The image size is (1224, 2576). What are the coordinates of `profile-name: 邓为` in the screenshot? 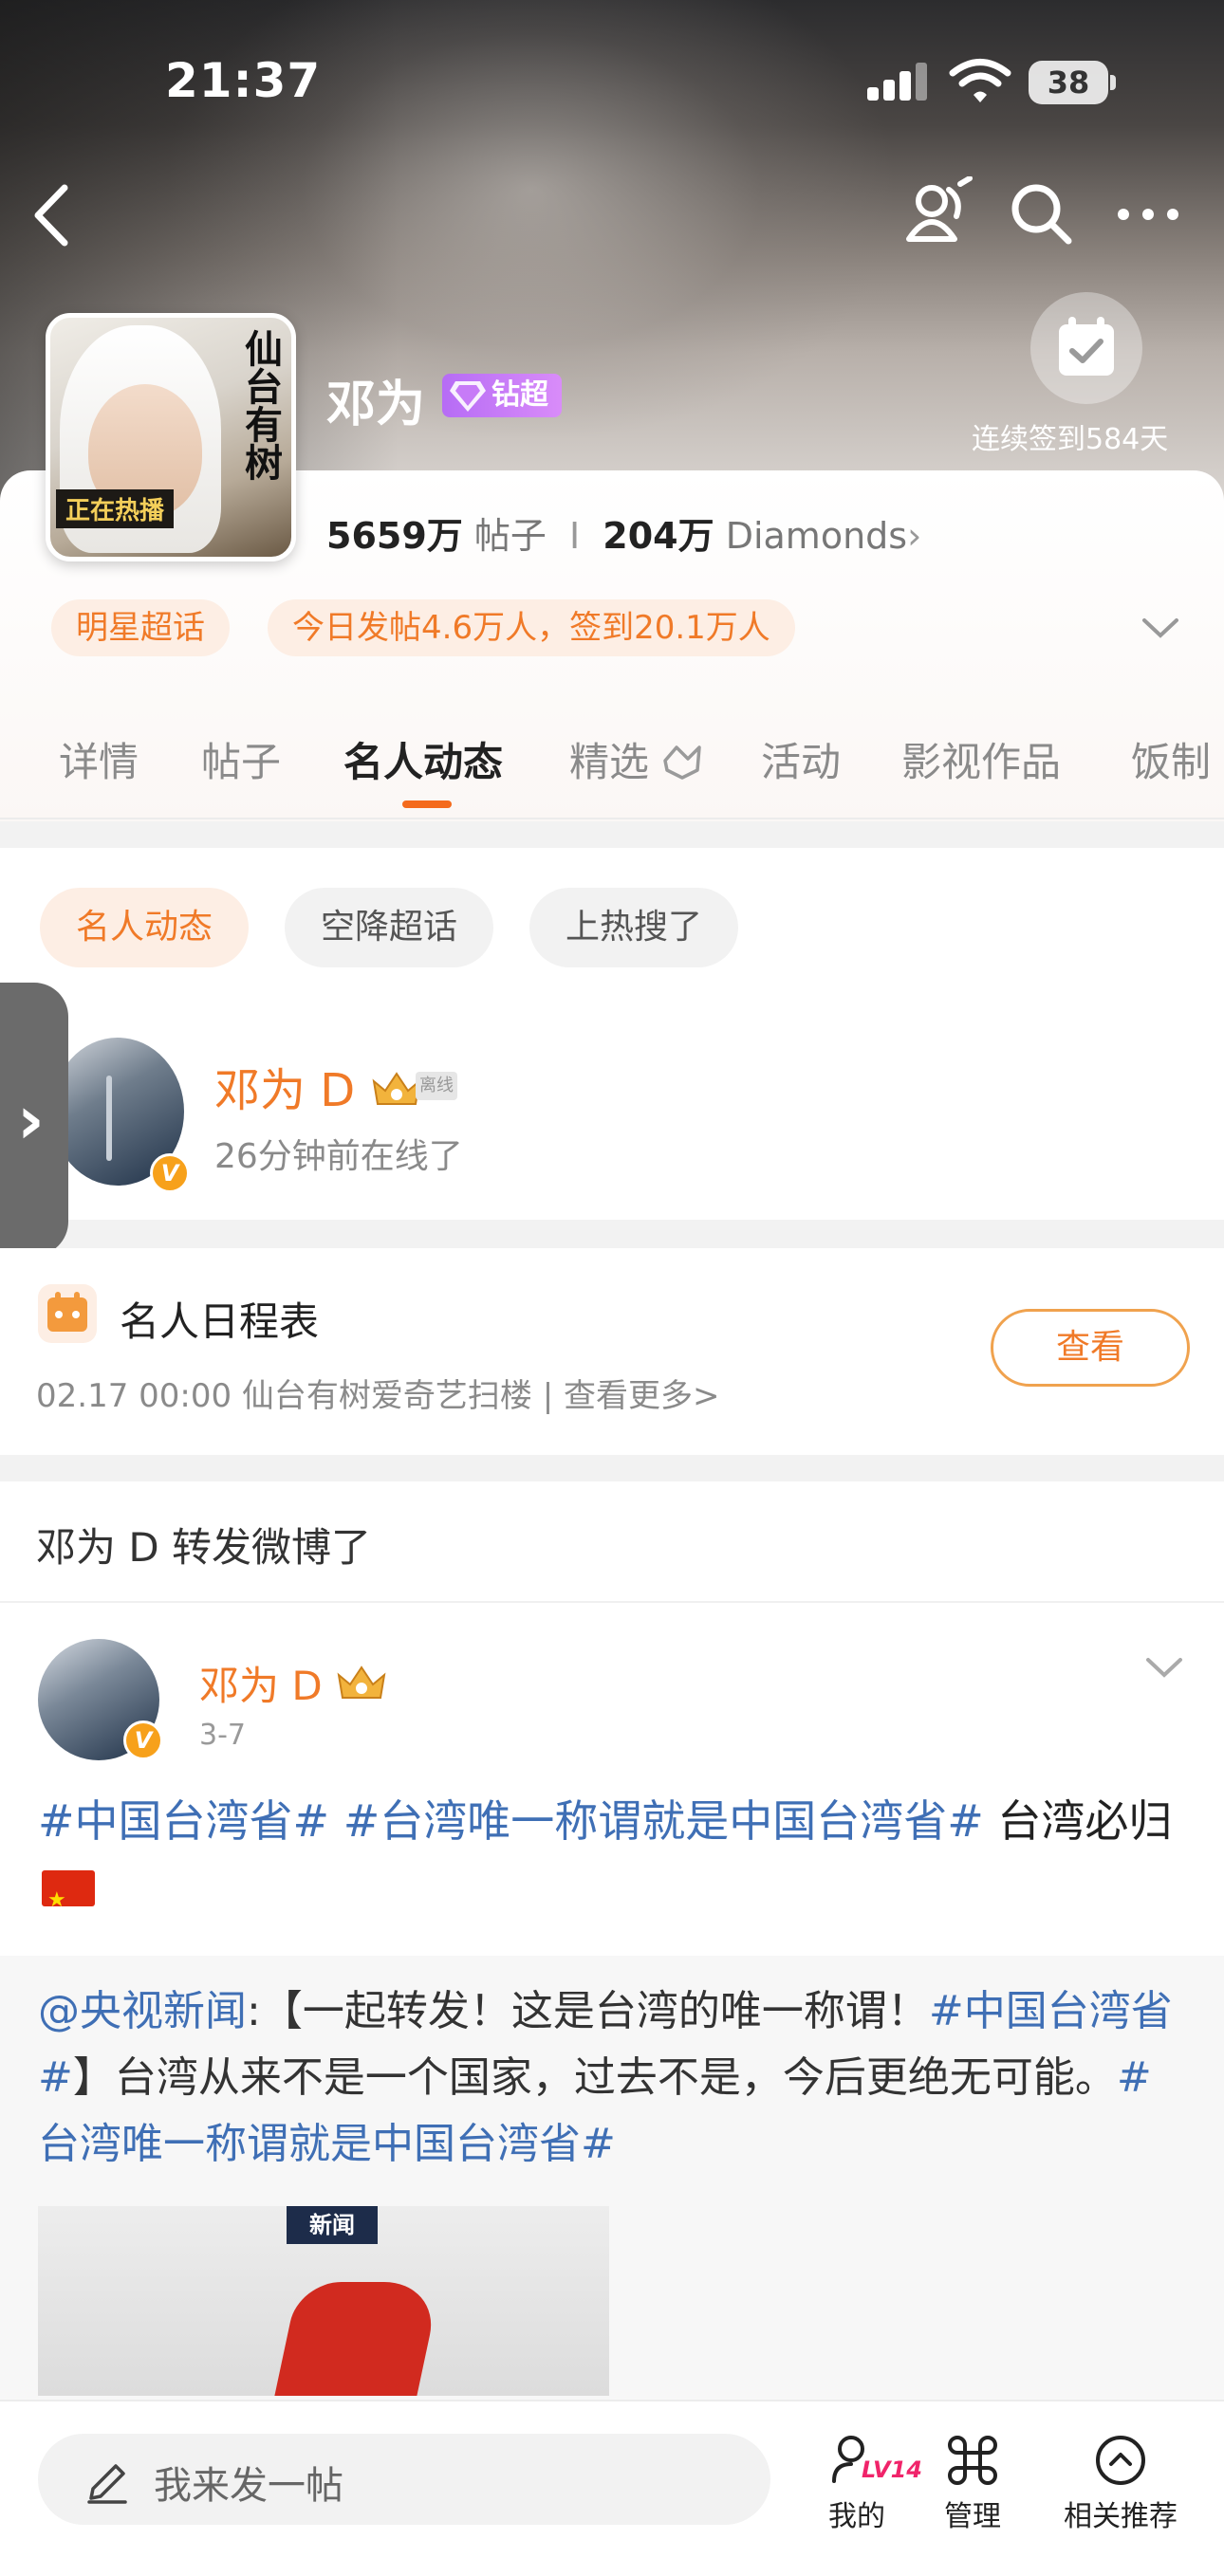 It's located at (376, 405).